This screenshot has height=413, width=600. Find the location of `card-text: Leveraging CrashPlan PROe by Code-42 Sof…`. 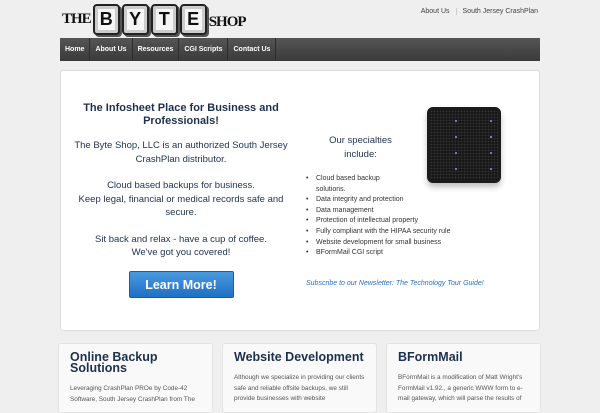

card-text: Leveraging CrashPlan PROe by Code-42 Sof… is located at coordinates (132, 394).